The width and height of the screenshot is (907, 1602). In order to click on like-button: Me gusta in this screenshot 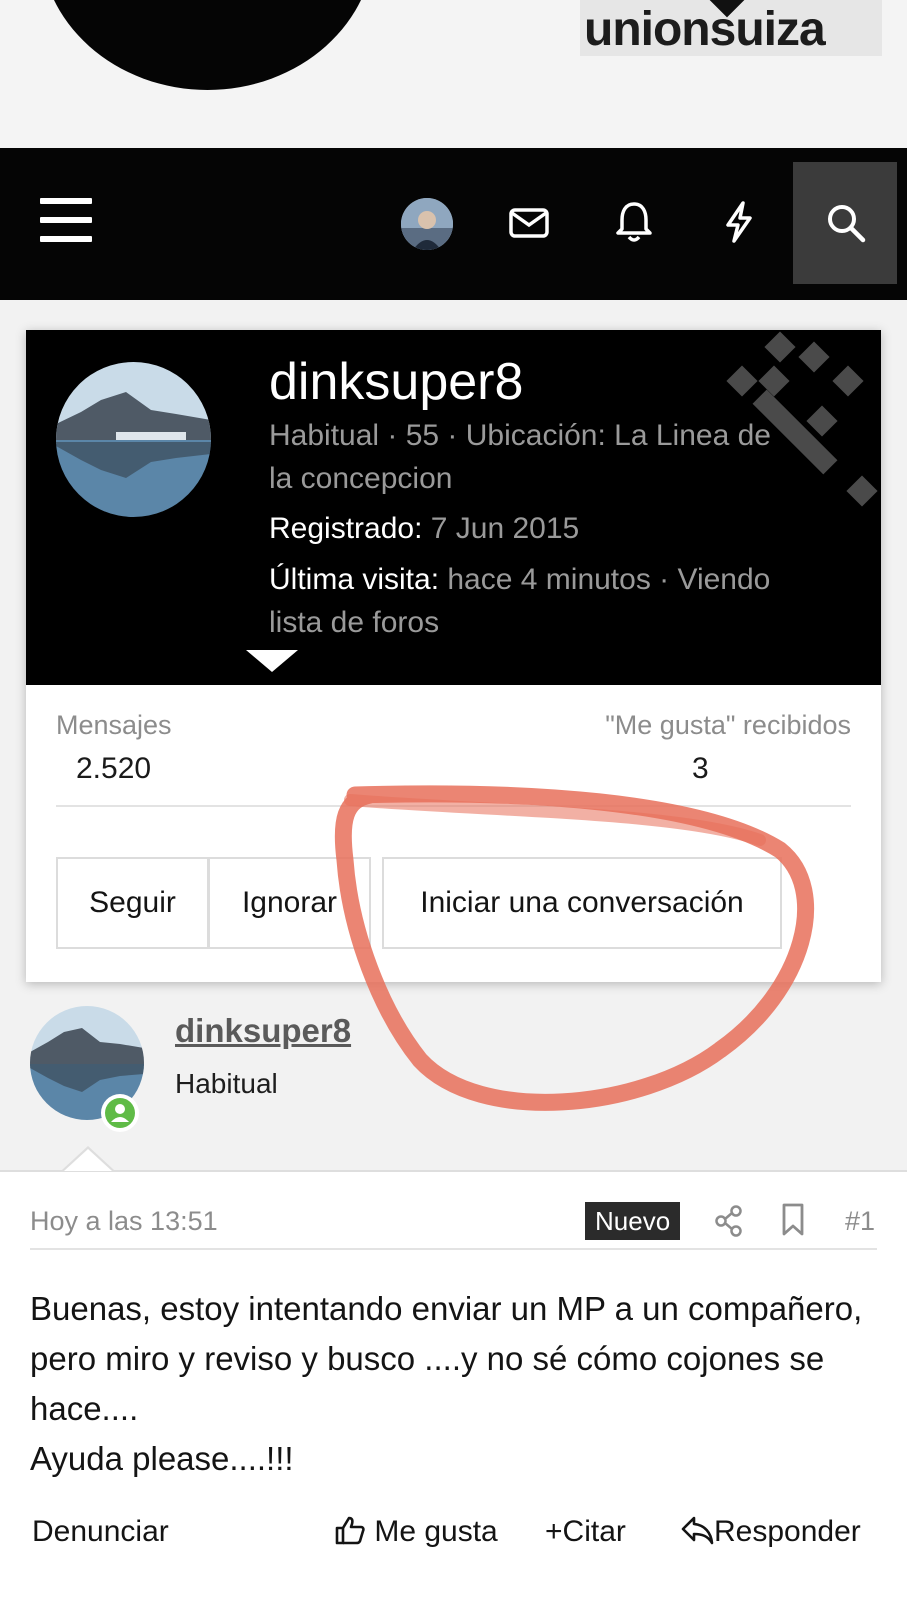, I will do `click(416, 1532)`.